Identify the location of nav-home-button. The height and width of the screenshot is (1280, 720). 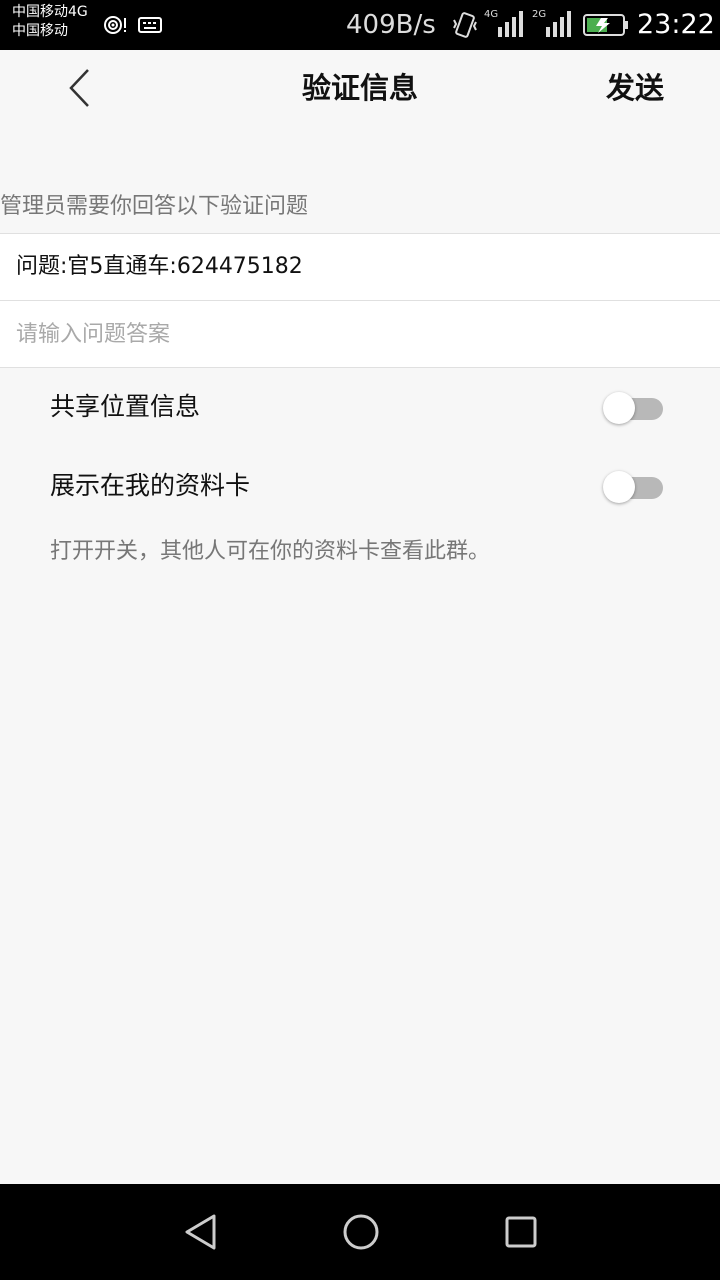
(361, 1232).